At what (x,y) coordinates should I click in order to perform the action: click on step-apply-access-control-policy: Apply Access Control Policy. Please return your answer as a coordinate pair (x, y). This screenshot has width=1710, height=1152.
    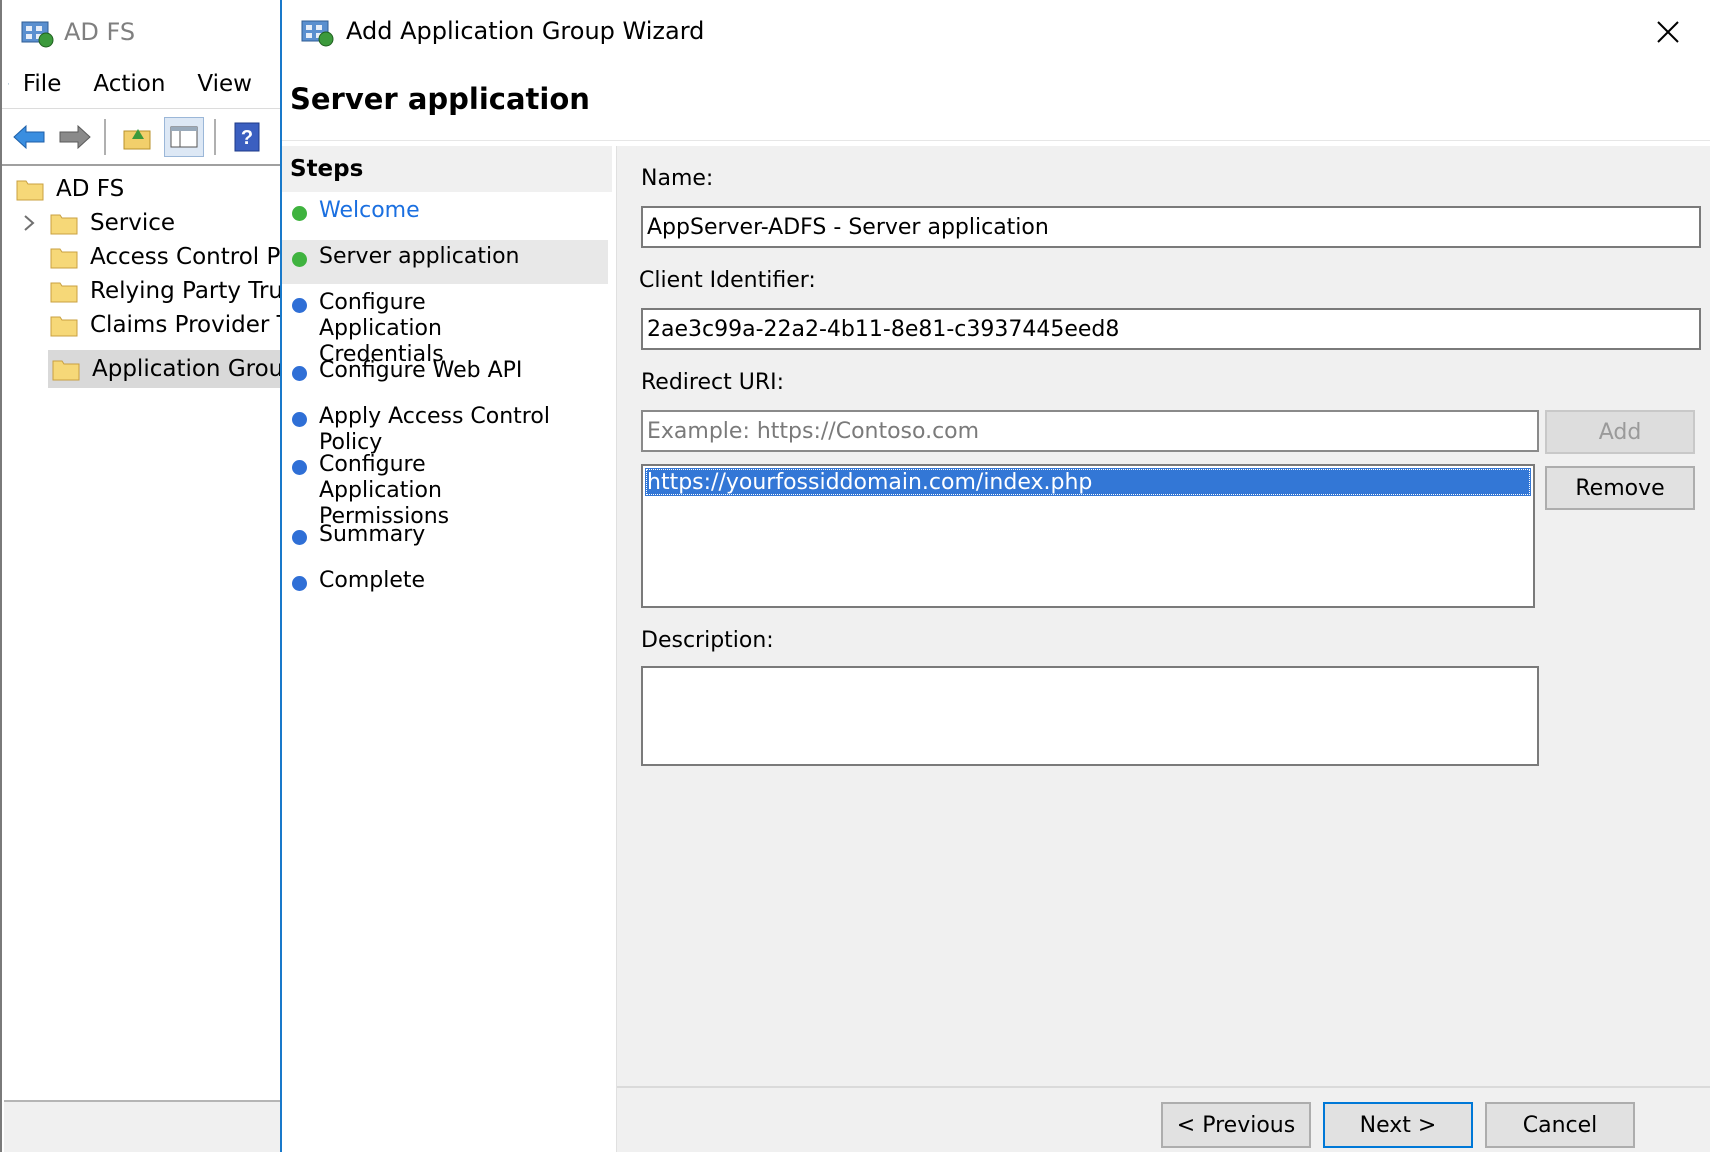
    Looking at the image, I should click on (445, 427).